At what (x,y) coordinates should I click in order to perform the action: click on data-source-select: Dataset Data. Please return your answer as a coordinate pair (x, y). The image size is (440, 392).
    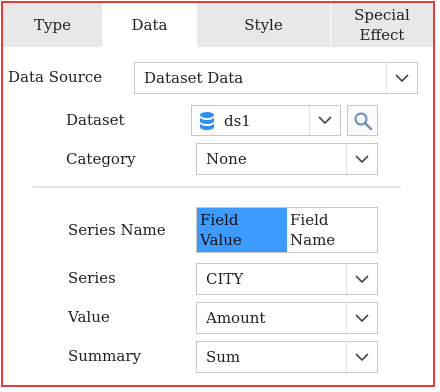
    Looking at the image, I should click on (276, 78).